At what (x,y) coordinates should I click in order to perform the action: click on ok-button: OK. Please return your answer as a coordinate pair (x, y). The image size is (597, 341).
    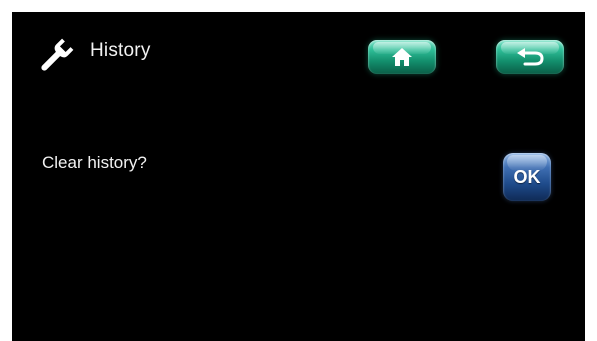
    Looking at the image, I should click on (527, 177).